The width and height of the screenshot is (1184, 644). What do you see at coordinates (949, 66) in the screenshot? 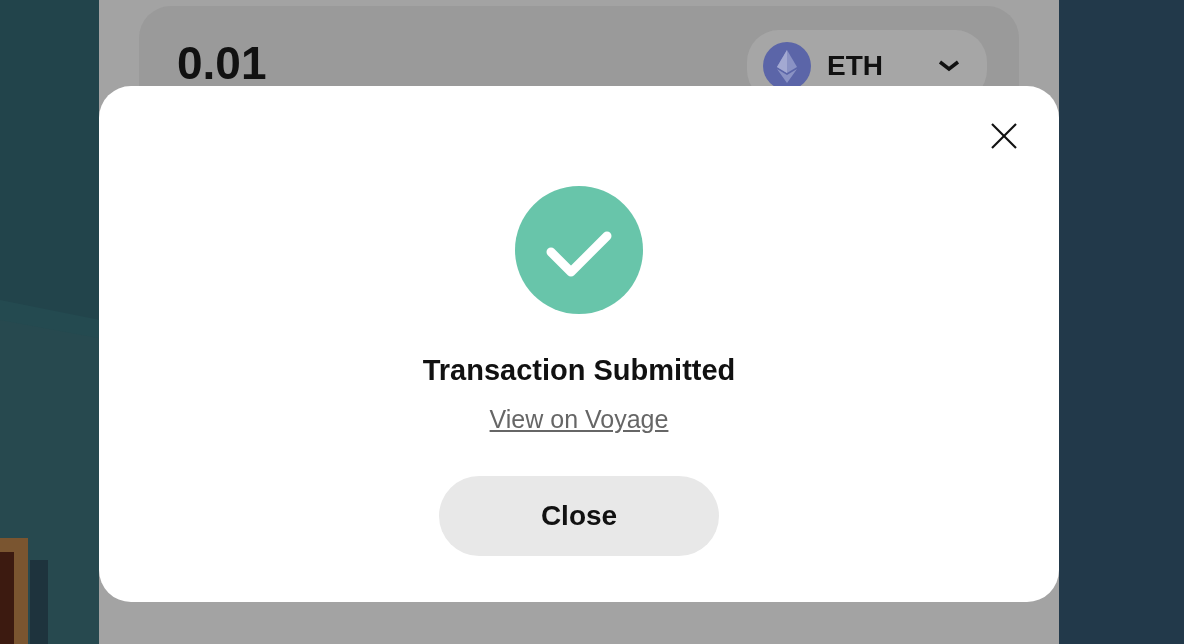
I see `chevron-down-icon` at bounding box center [949, 66].